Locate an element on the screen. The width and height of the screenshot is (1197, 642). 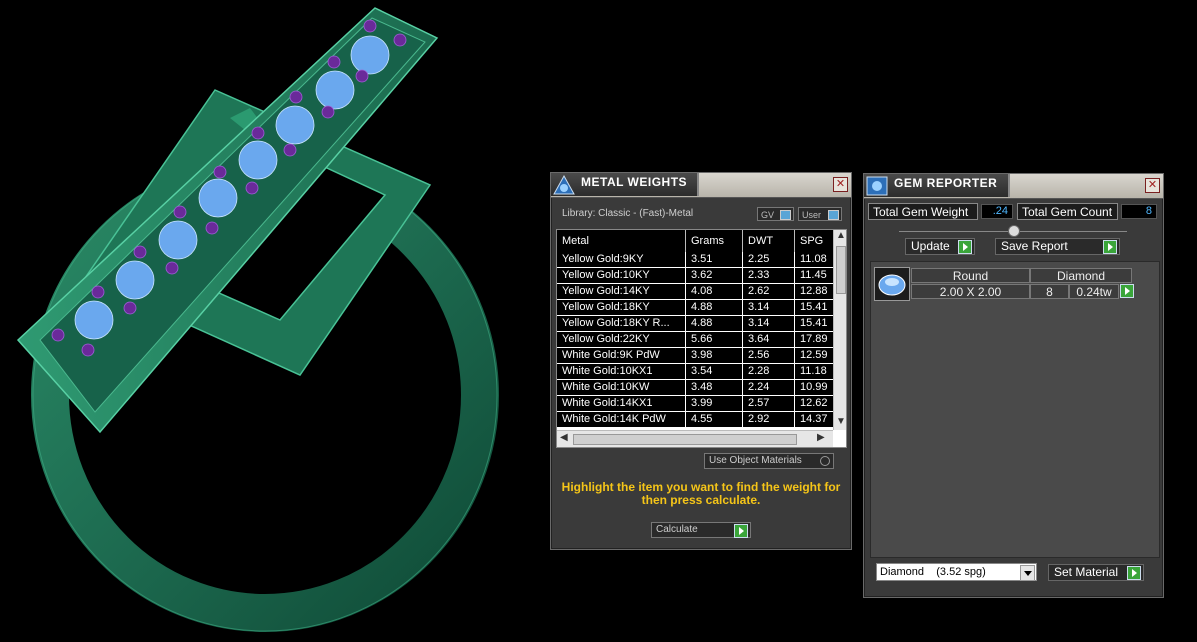
table-cell: 2.28 is located at coordinates (769, 371).